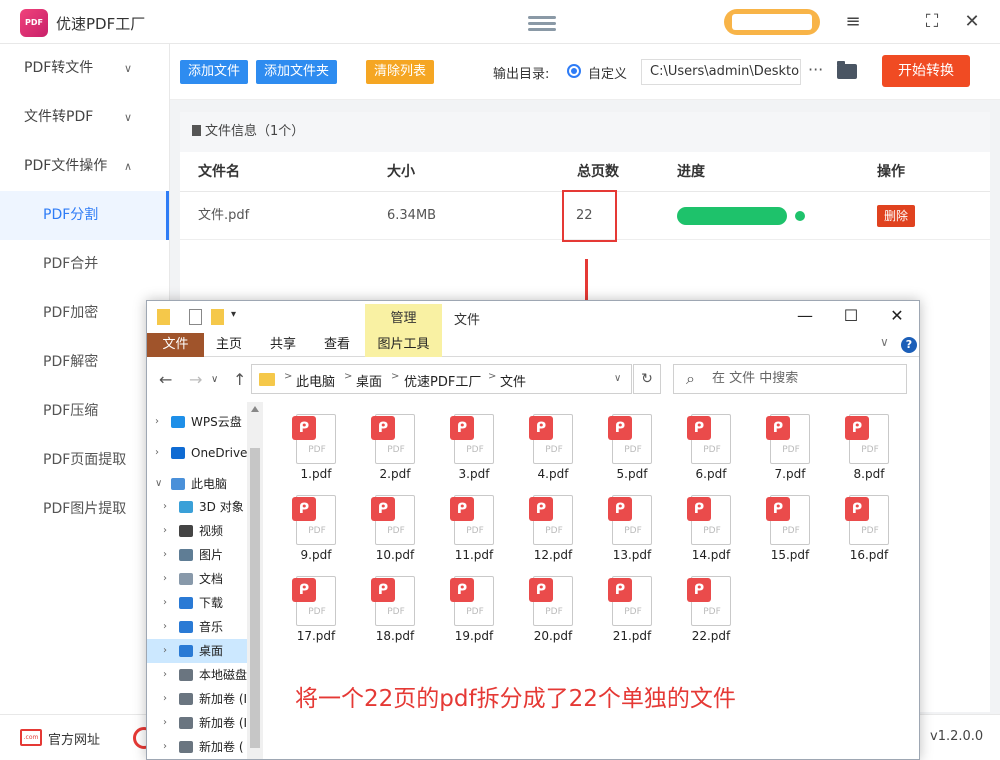  I want to click on add-file-button: 添加文件, so click(214, 72).